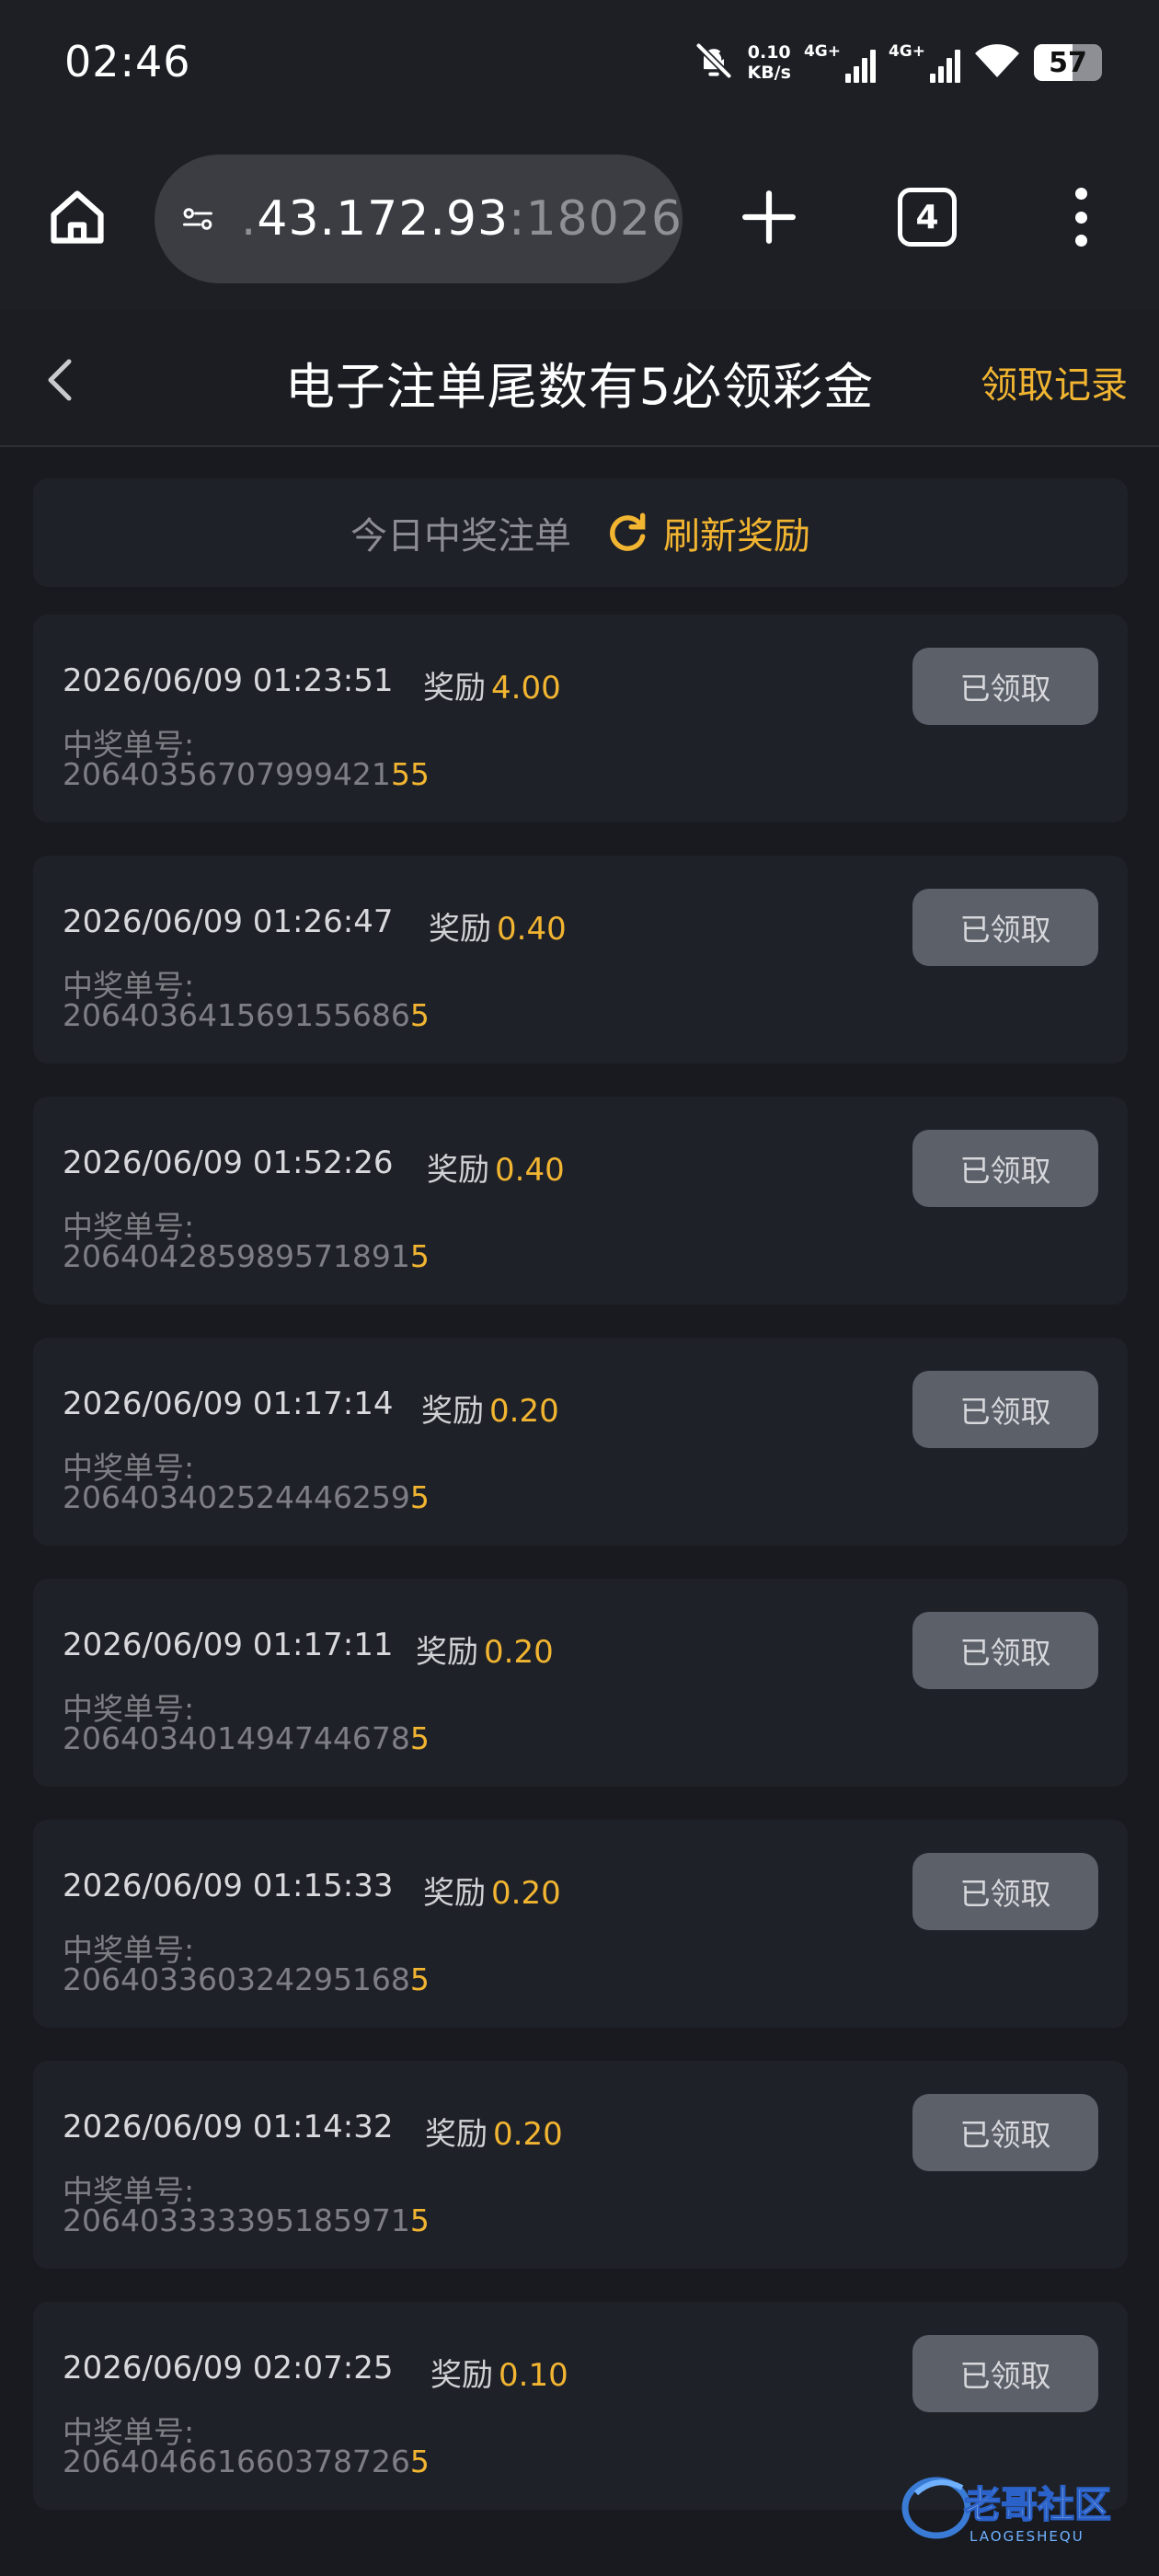 This screenshot has width=1159, height=2576. I want to click on order-time: 2026/06/09 01:23:51, so click(228, 680).